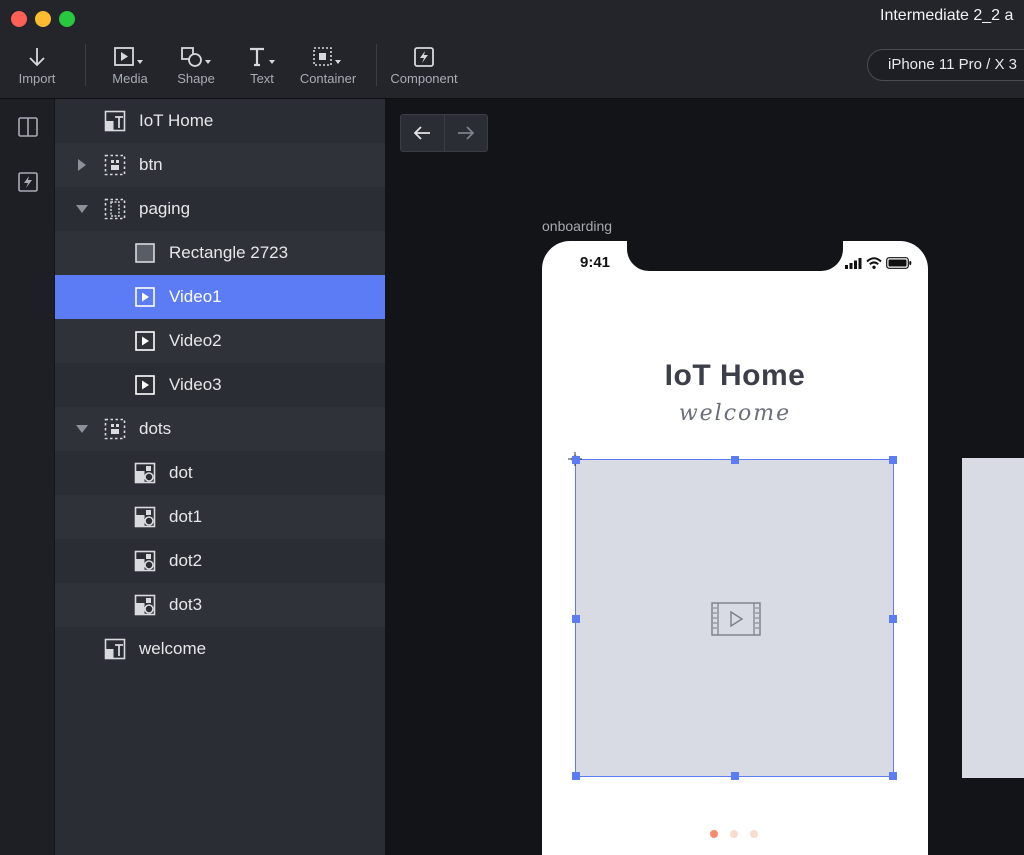  What do you see at coordinates (422, 133) in the screenshot?
I see `back-button` at bounding box center [422, 133].